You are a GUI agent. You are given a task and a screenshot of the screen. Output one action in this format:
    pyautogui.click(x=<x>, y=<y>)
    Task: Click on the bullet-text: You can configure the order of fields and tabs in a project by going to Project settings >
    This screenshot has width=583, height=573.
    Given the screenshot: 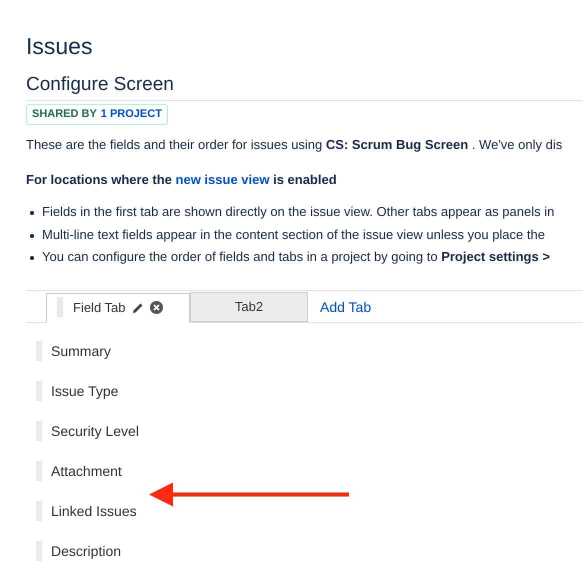 What is the action you would take?
    pyautogui.click(x=296, y=256)
    